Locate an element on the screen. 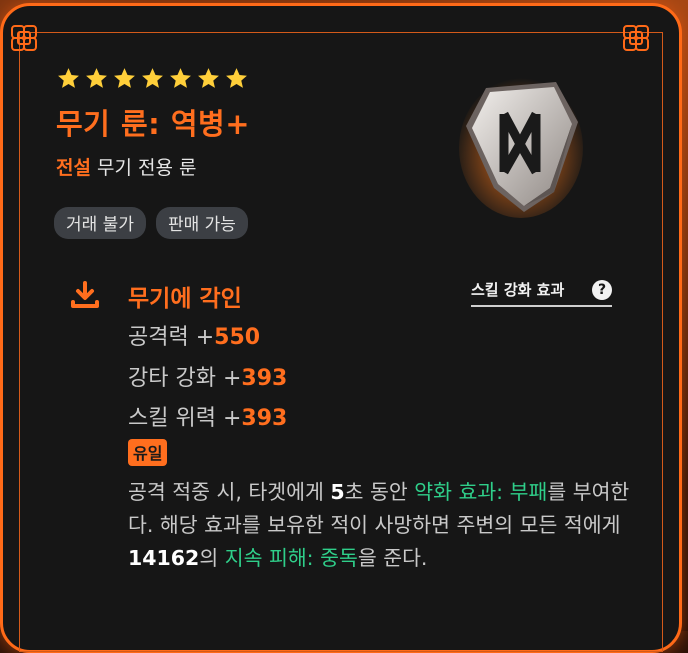 This screenshot has width=688, height=653. download-icon is located at coordinates (85, 294).